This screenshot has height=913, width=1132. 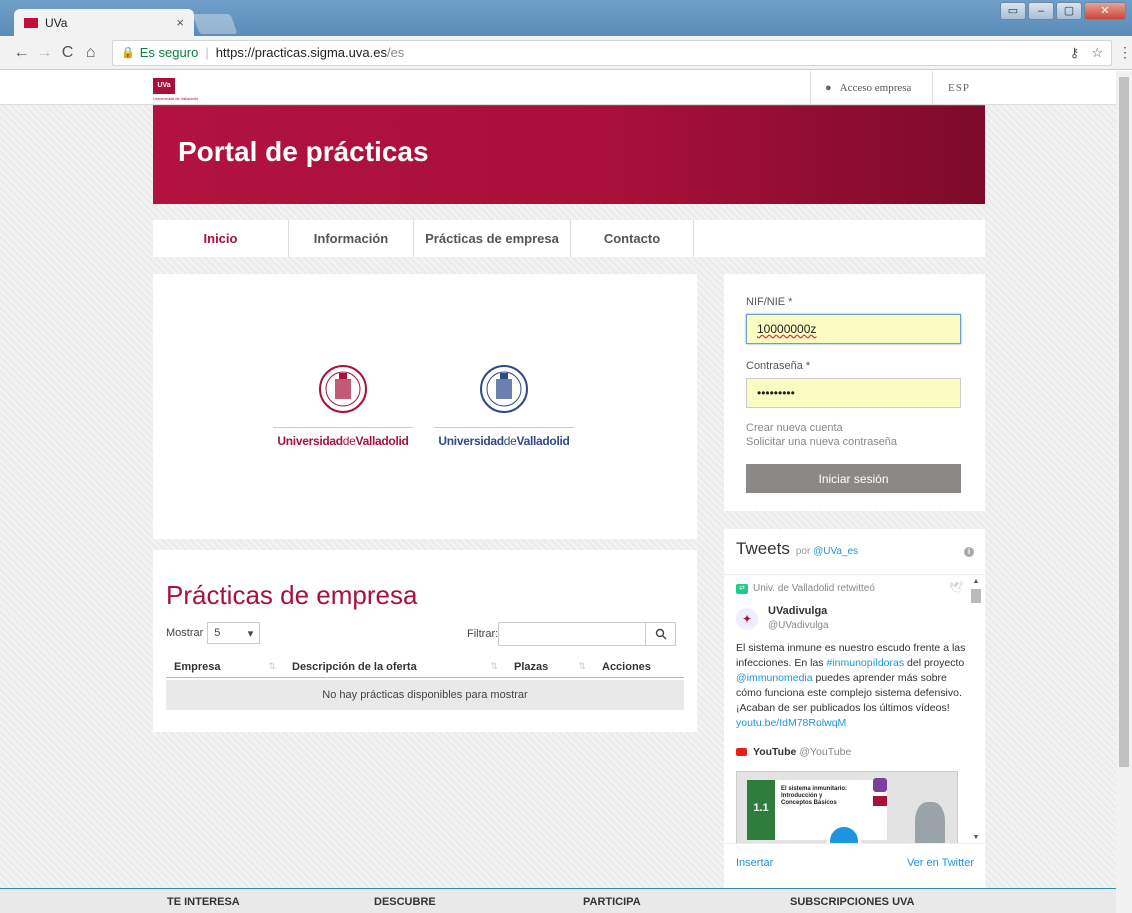 I want to click on tweets-title: Tweets, so click(x=763, y=548).